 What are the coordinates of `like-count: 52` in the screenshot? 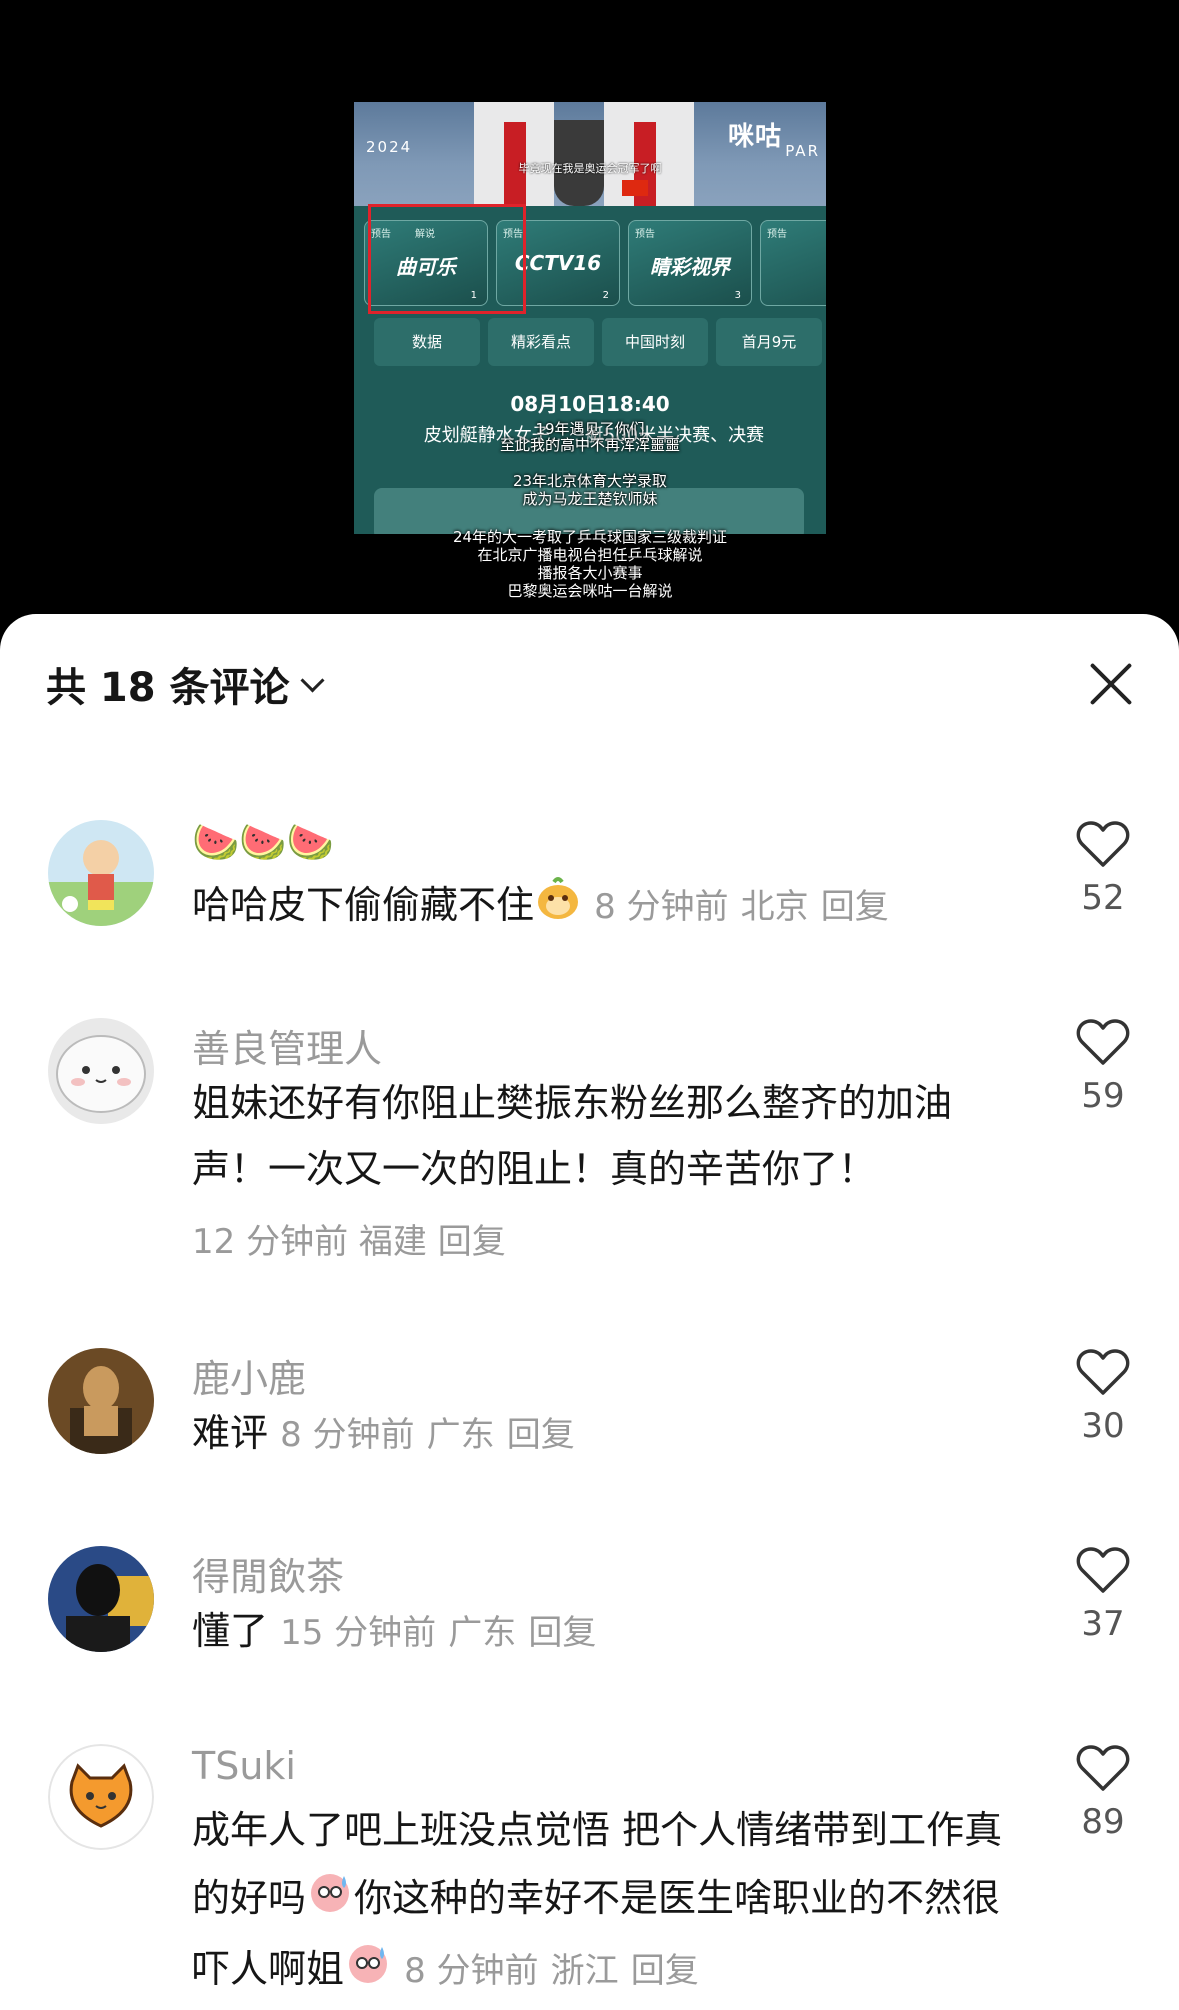 It's located at (1103, 898).